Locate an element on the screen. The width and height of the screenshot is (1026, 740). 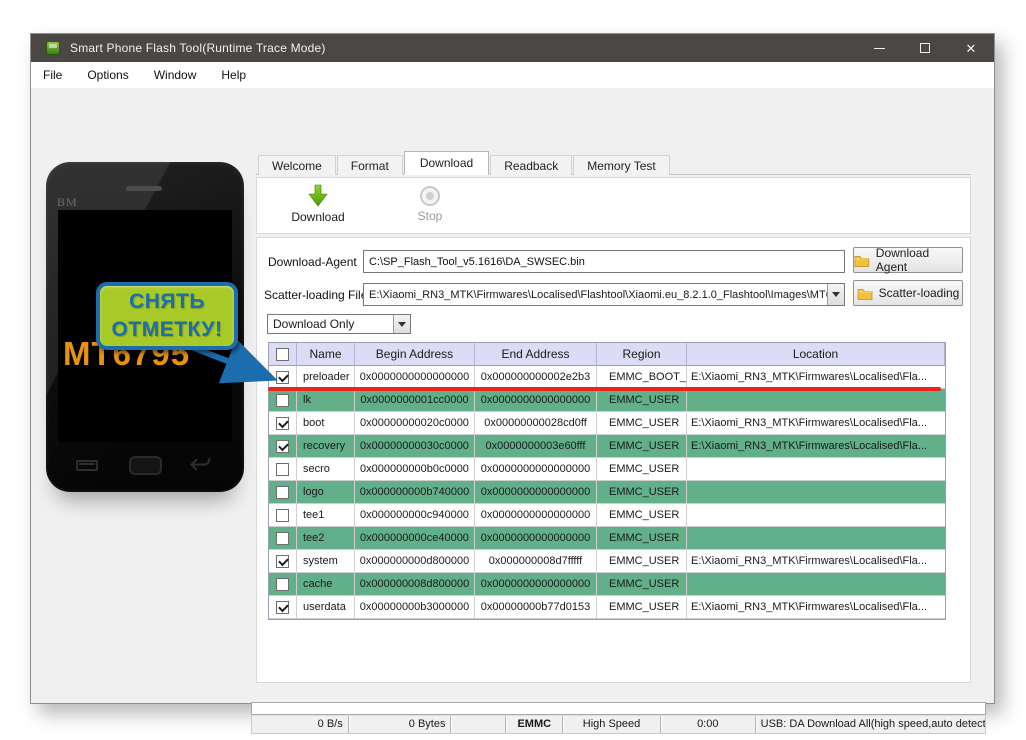
cell-begin-address: 0x000000000b0c0000 is located at coordinates (415, 469).